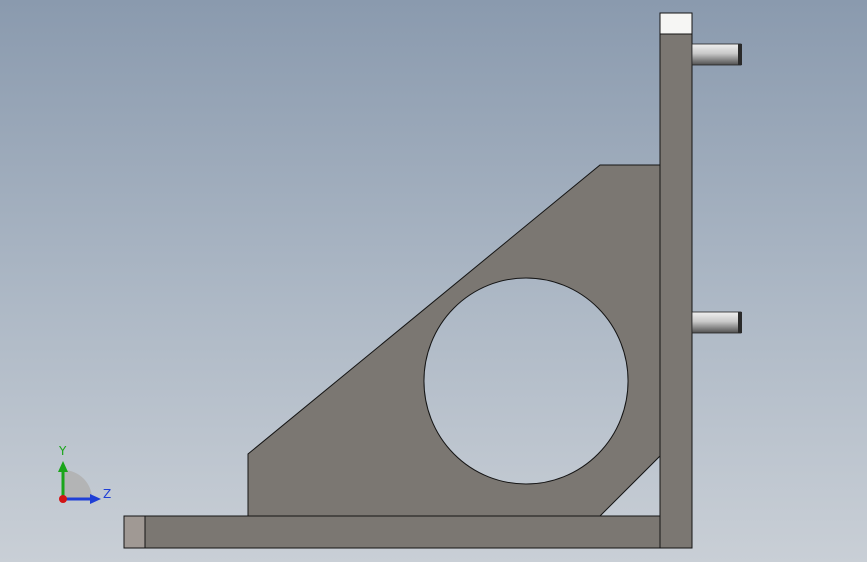  Describe the element at coordinates (134, 532) in the screenshot. I see `base-plate-end-face` at that location.